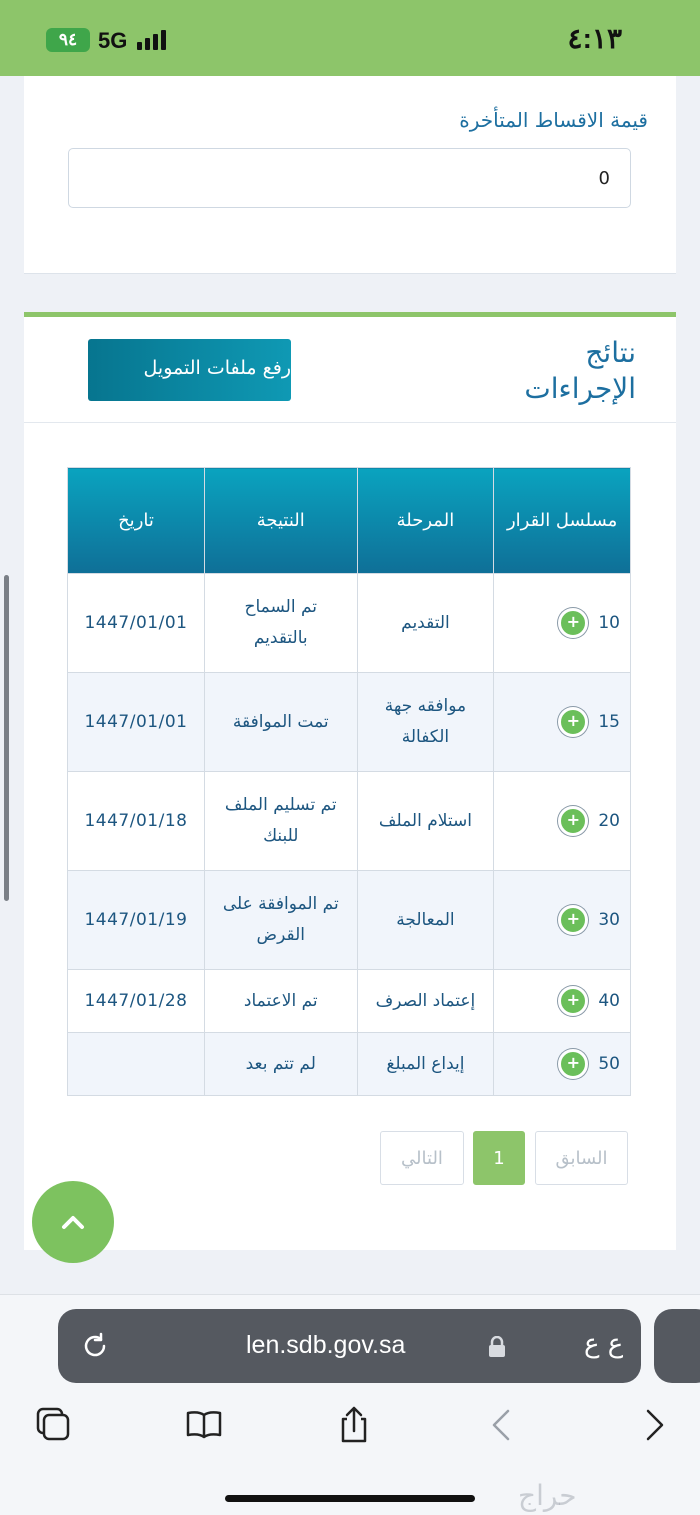 The width and height of the screenshot is (700, 1515). What do you see at coordinates (677, 1346) in the screenshot?
I see `next-tab-address-bar` at bounding box center [677, 1346].